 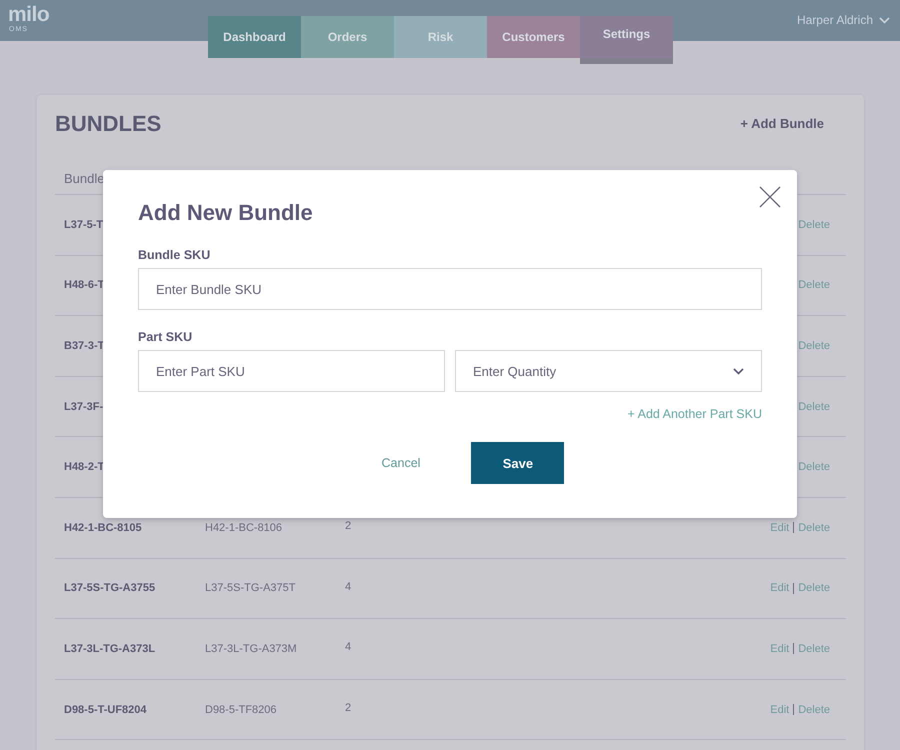 What do you see at coordinates (110, 588) in the screenshot?
I see `table-cell: L37-5S-TG-A3755` at bounding box center [110, 588].